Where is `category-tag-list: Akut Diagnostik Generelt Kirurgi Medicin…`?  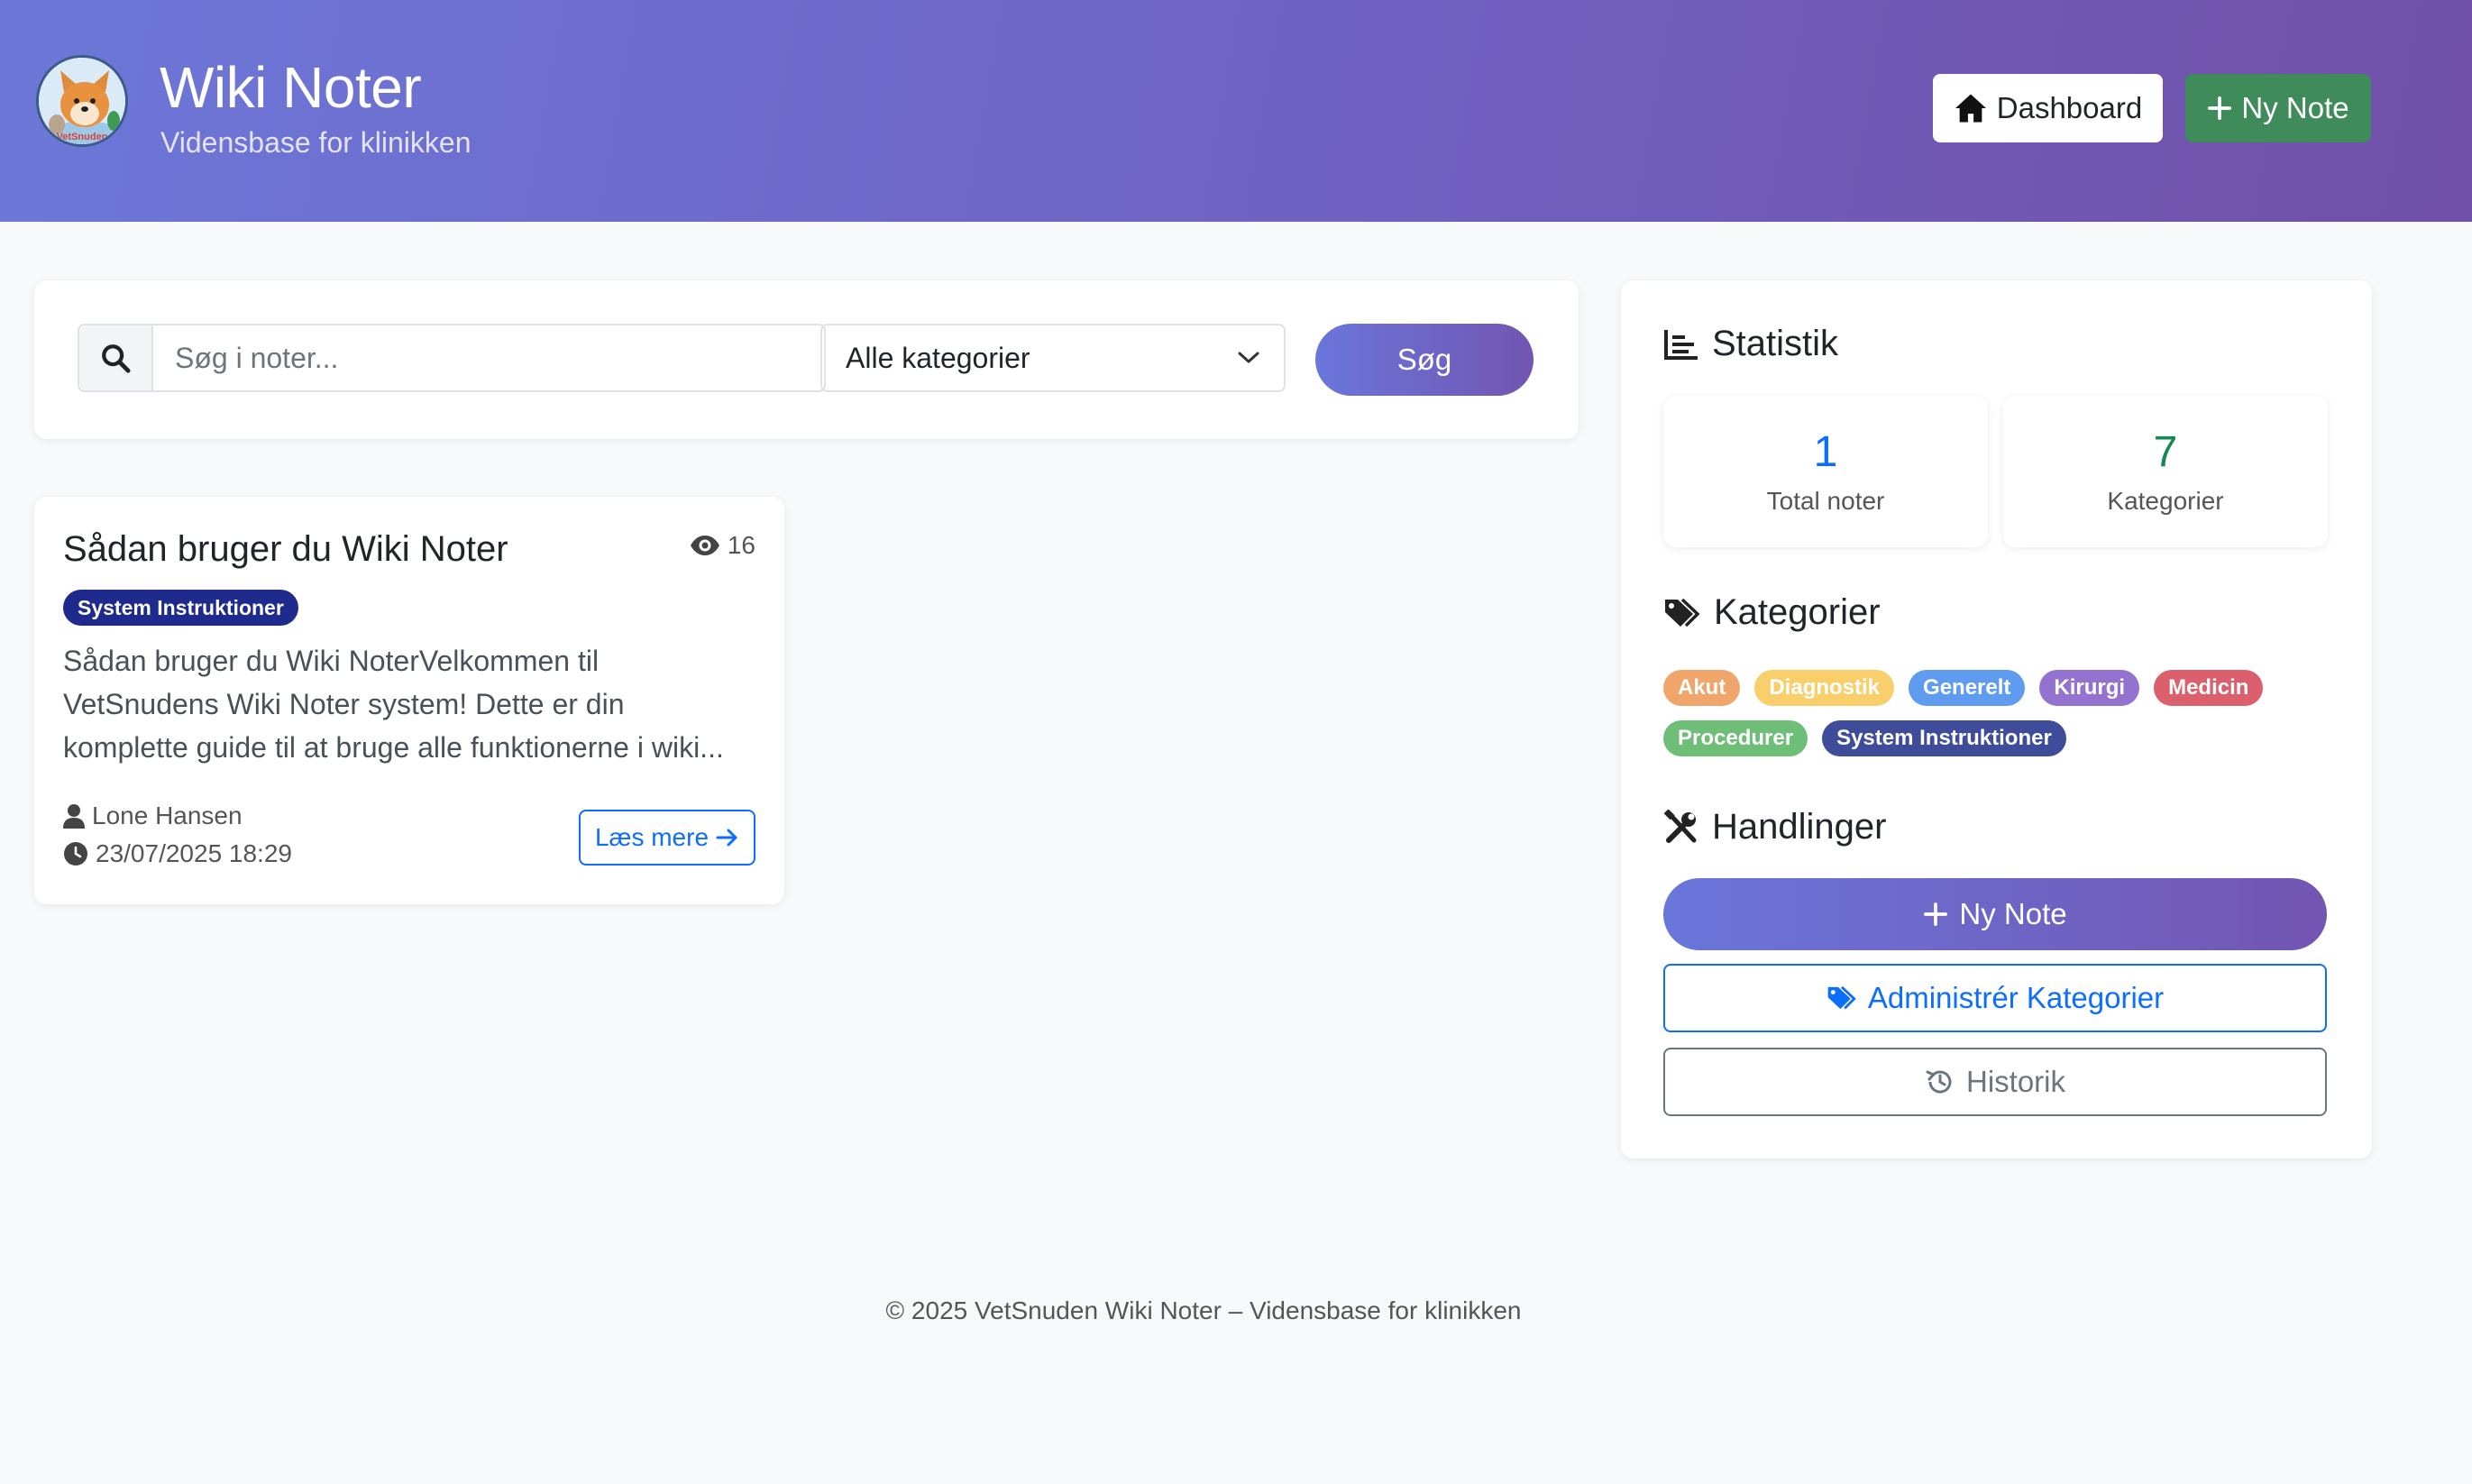
category-tag-list: Akut Diagnostik Generelt Kirurgi Medicin… is located at coordinates (1997, 713).